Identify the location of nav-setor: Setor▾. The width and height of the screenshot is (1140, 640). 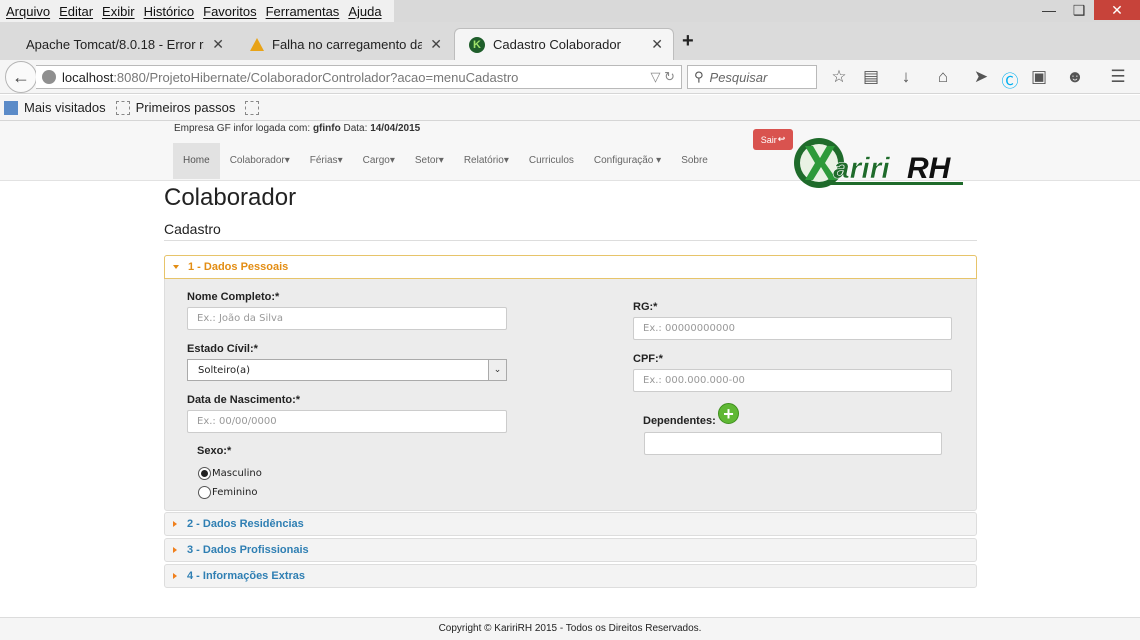
(429, 161).